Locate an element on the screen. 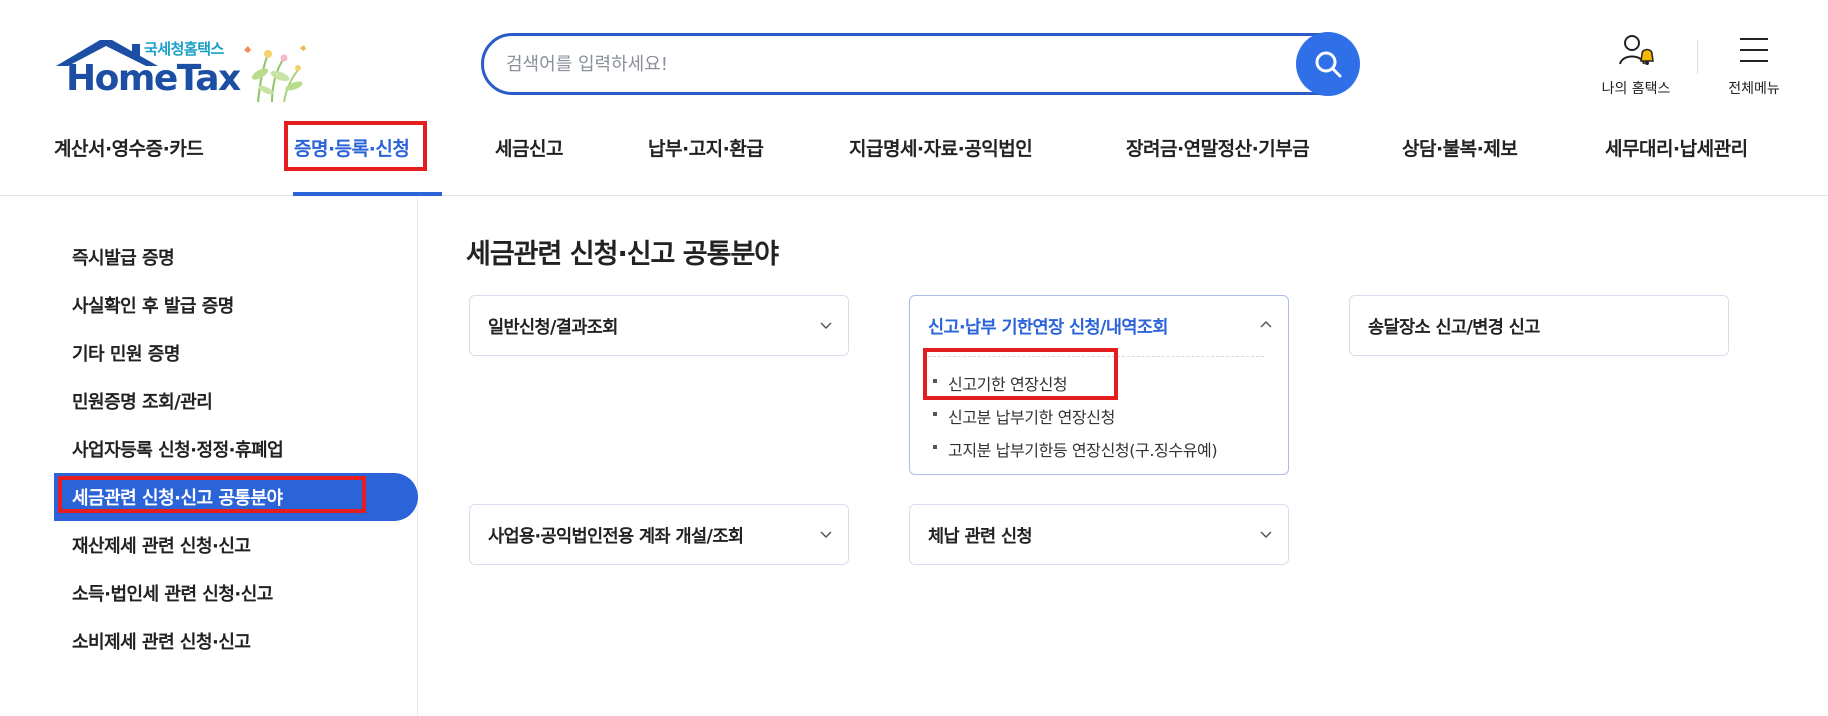 The height and width of the screenshot is (716, 1828). util-divider is located at coordinates (1697, 57).